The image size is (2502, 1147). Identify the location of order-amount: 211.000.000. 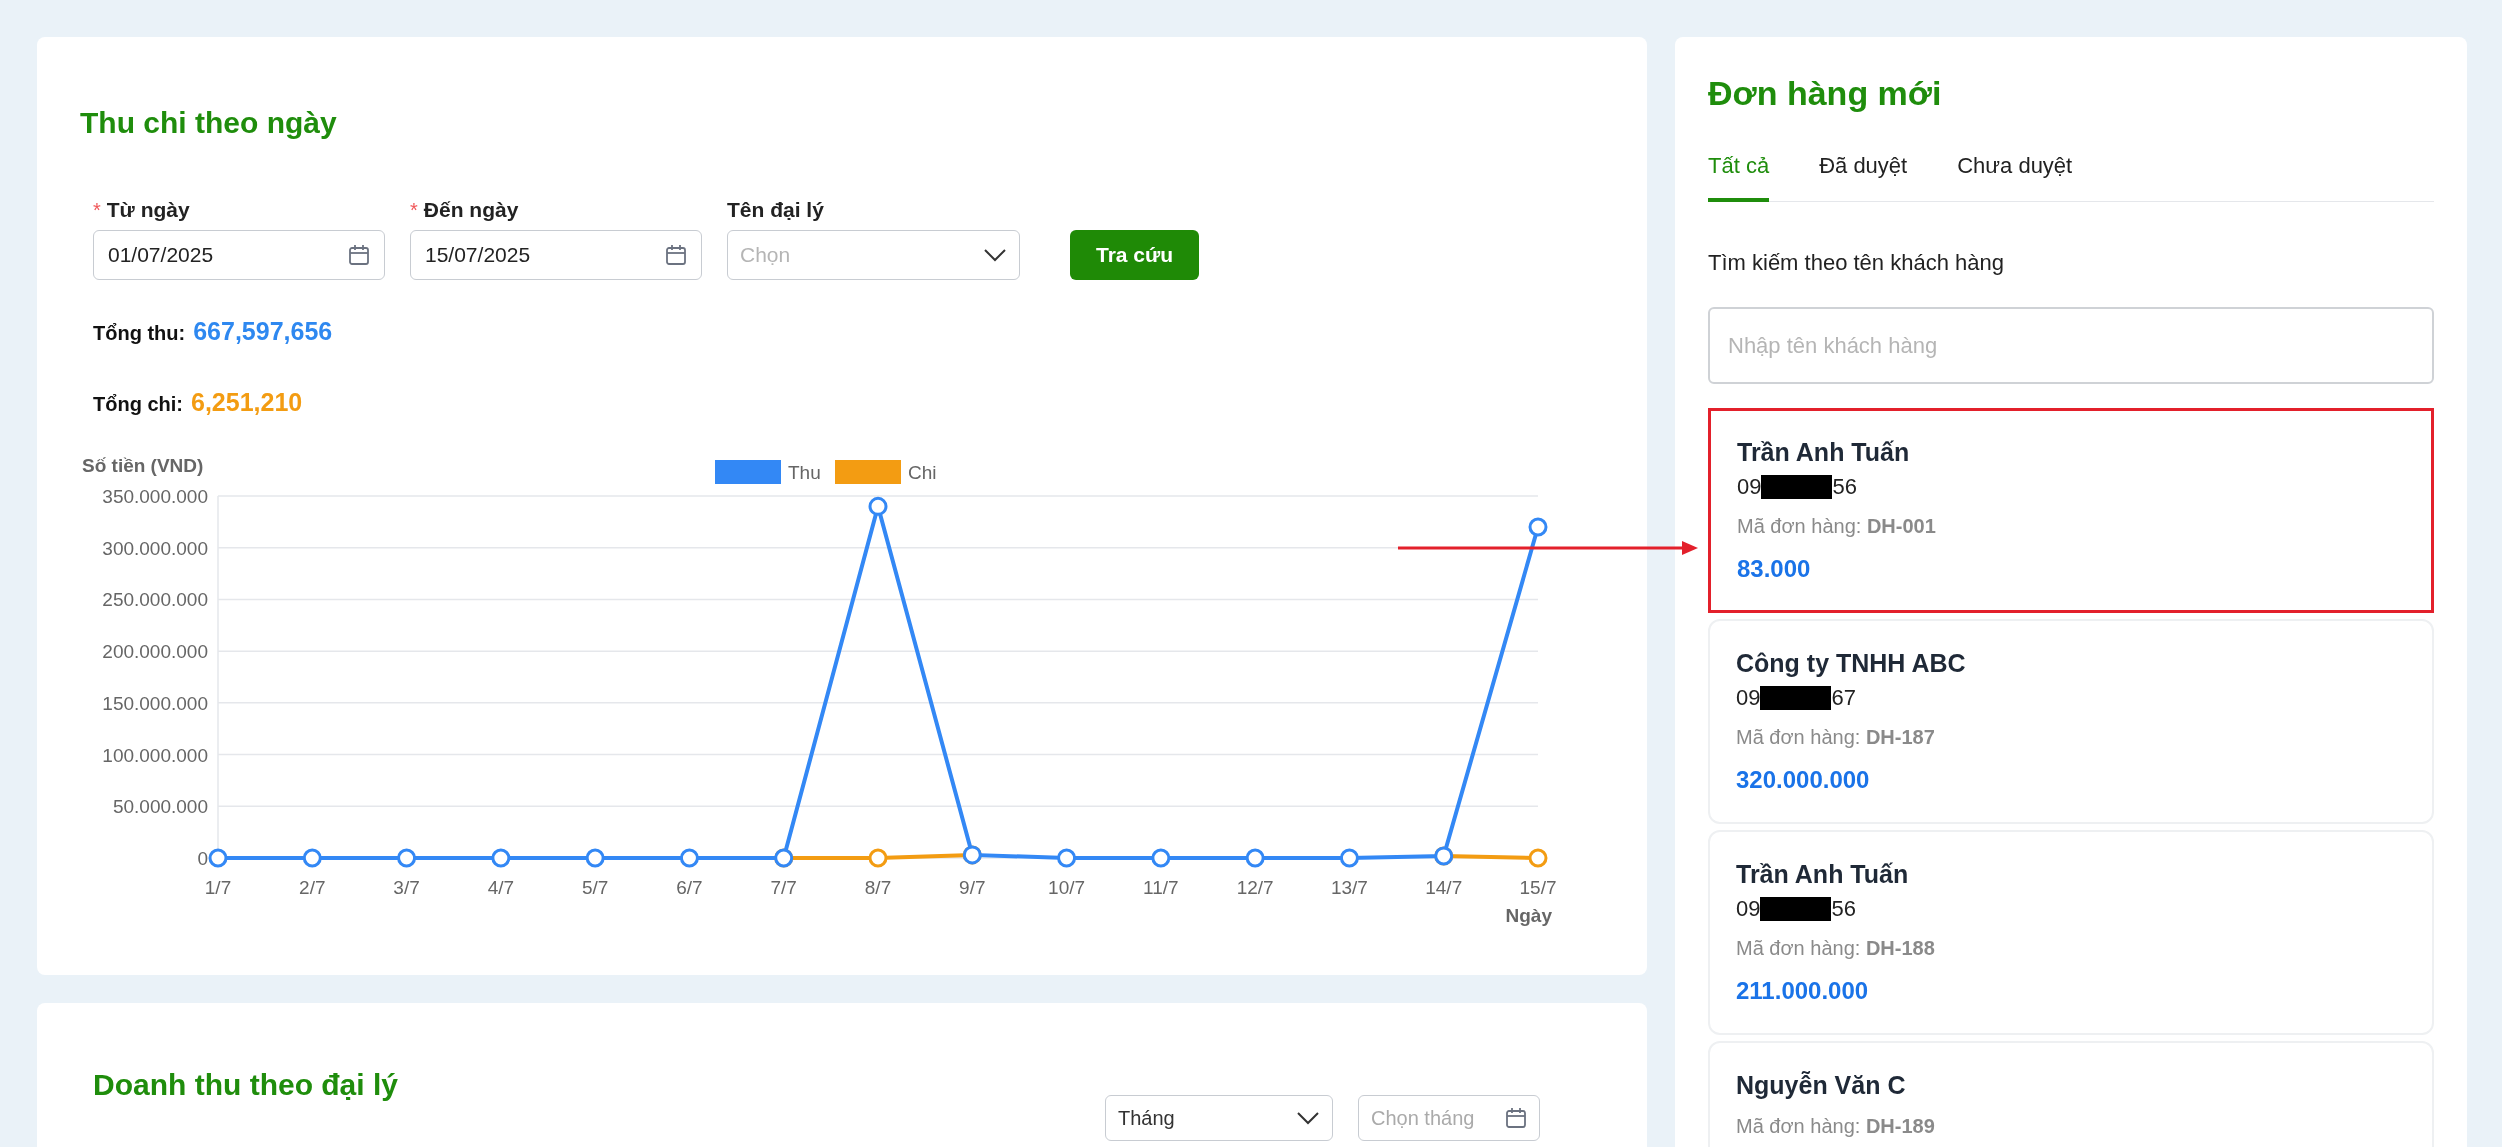
(1802, 991).